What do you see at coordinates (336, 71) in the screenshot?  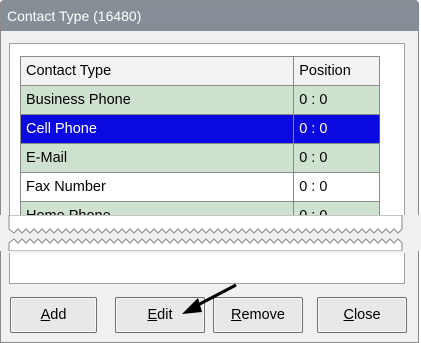 I see `column-header-position: Position` at bounding box center [336, 71].